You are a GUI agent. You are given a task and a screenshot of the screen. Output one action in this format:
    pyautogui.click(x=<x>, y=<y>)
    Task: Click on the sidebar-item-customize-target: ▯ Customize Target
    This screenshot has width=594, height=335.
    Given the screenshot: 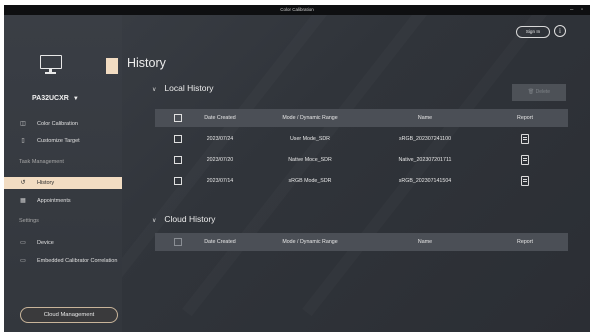 What is the action you would take?
    pyautogui.click(x=63, y=141)
    